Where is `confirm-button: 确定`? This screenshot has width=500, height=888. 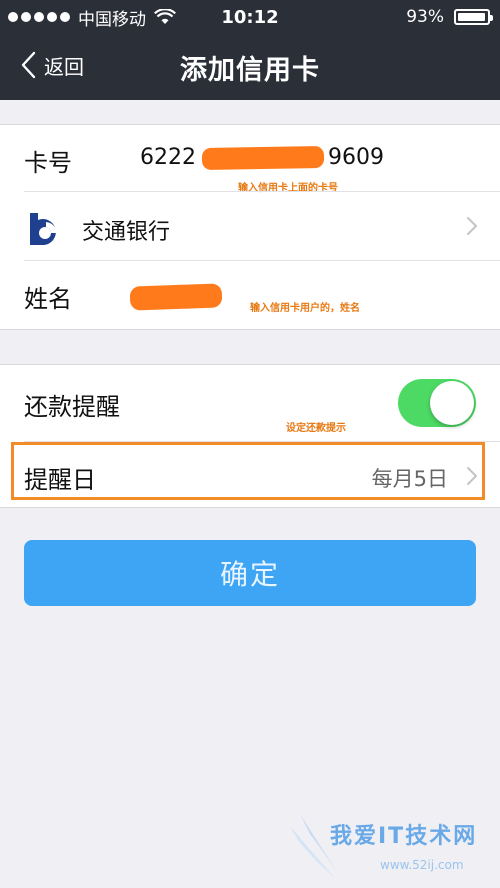 confirm-button: 确定 is located at coordinates (250, 573).